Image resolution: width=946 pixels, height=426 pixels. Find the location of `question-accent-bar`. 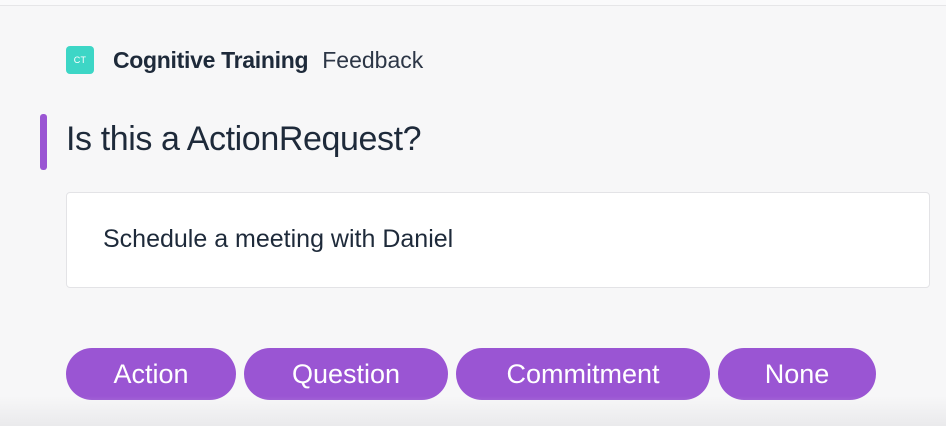

question-accent-bar is located at coordinates (43, 142).